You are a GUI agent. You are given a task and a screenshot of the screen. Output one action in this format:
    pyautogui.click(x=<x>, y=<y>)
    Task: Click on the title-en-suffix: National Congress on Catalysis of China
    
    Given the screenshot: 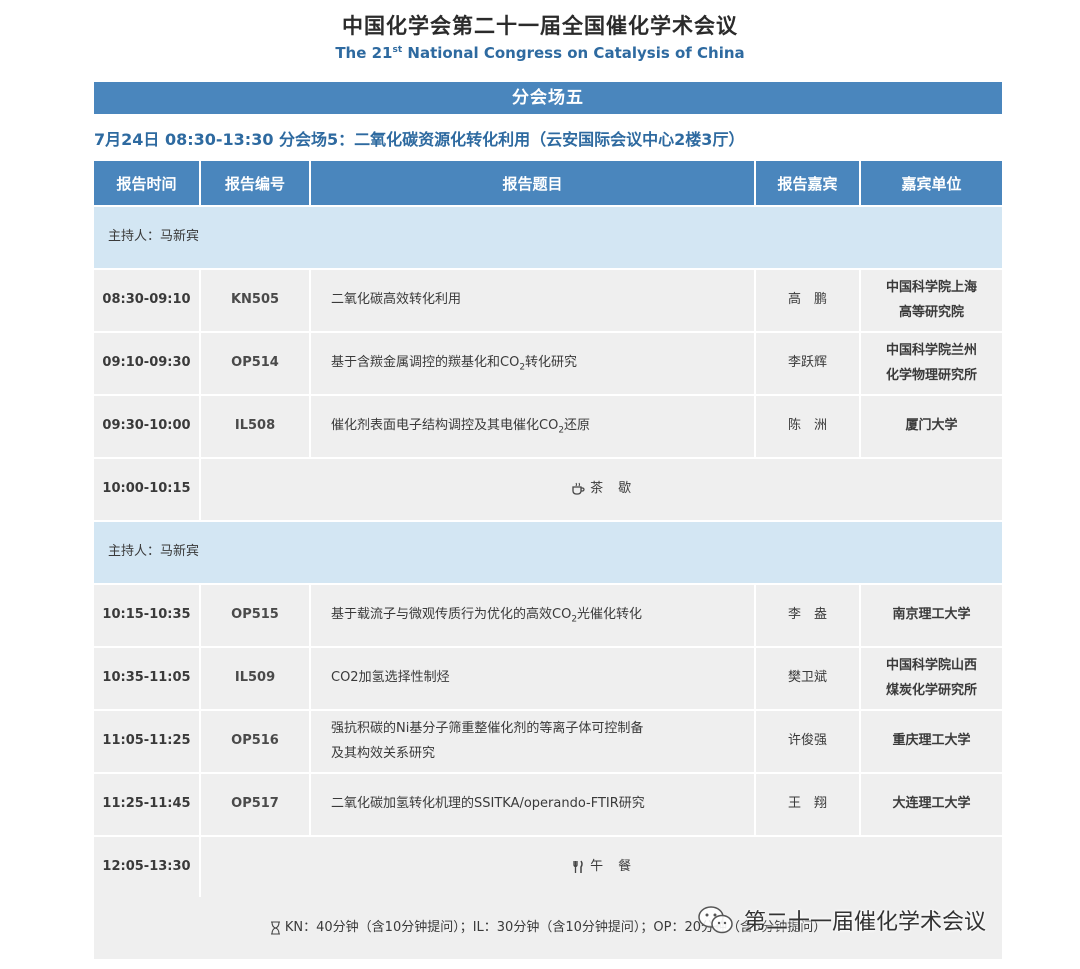 What is the action you would take?
    pyautogui.click(x=573, y=53)
    